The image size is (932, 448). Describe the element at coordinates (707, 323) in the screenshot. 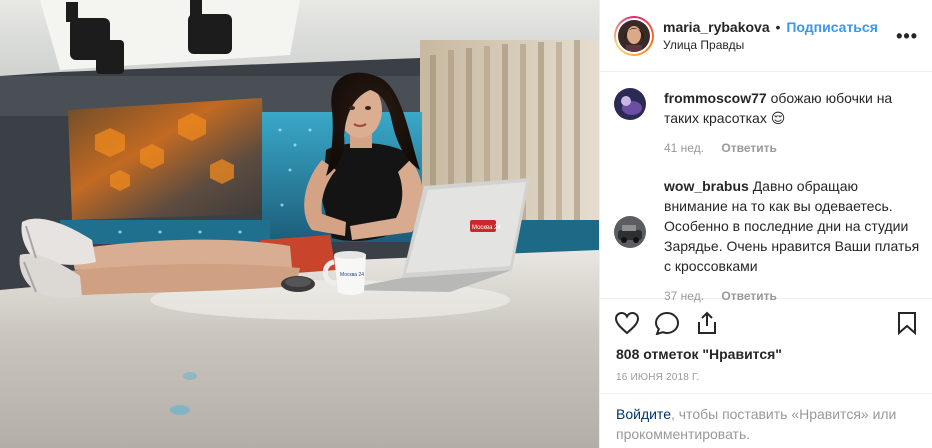

I see `share-icon` at that location.